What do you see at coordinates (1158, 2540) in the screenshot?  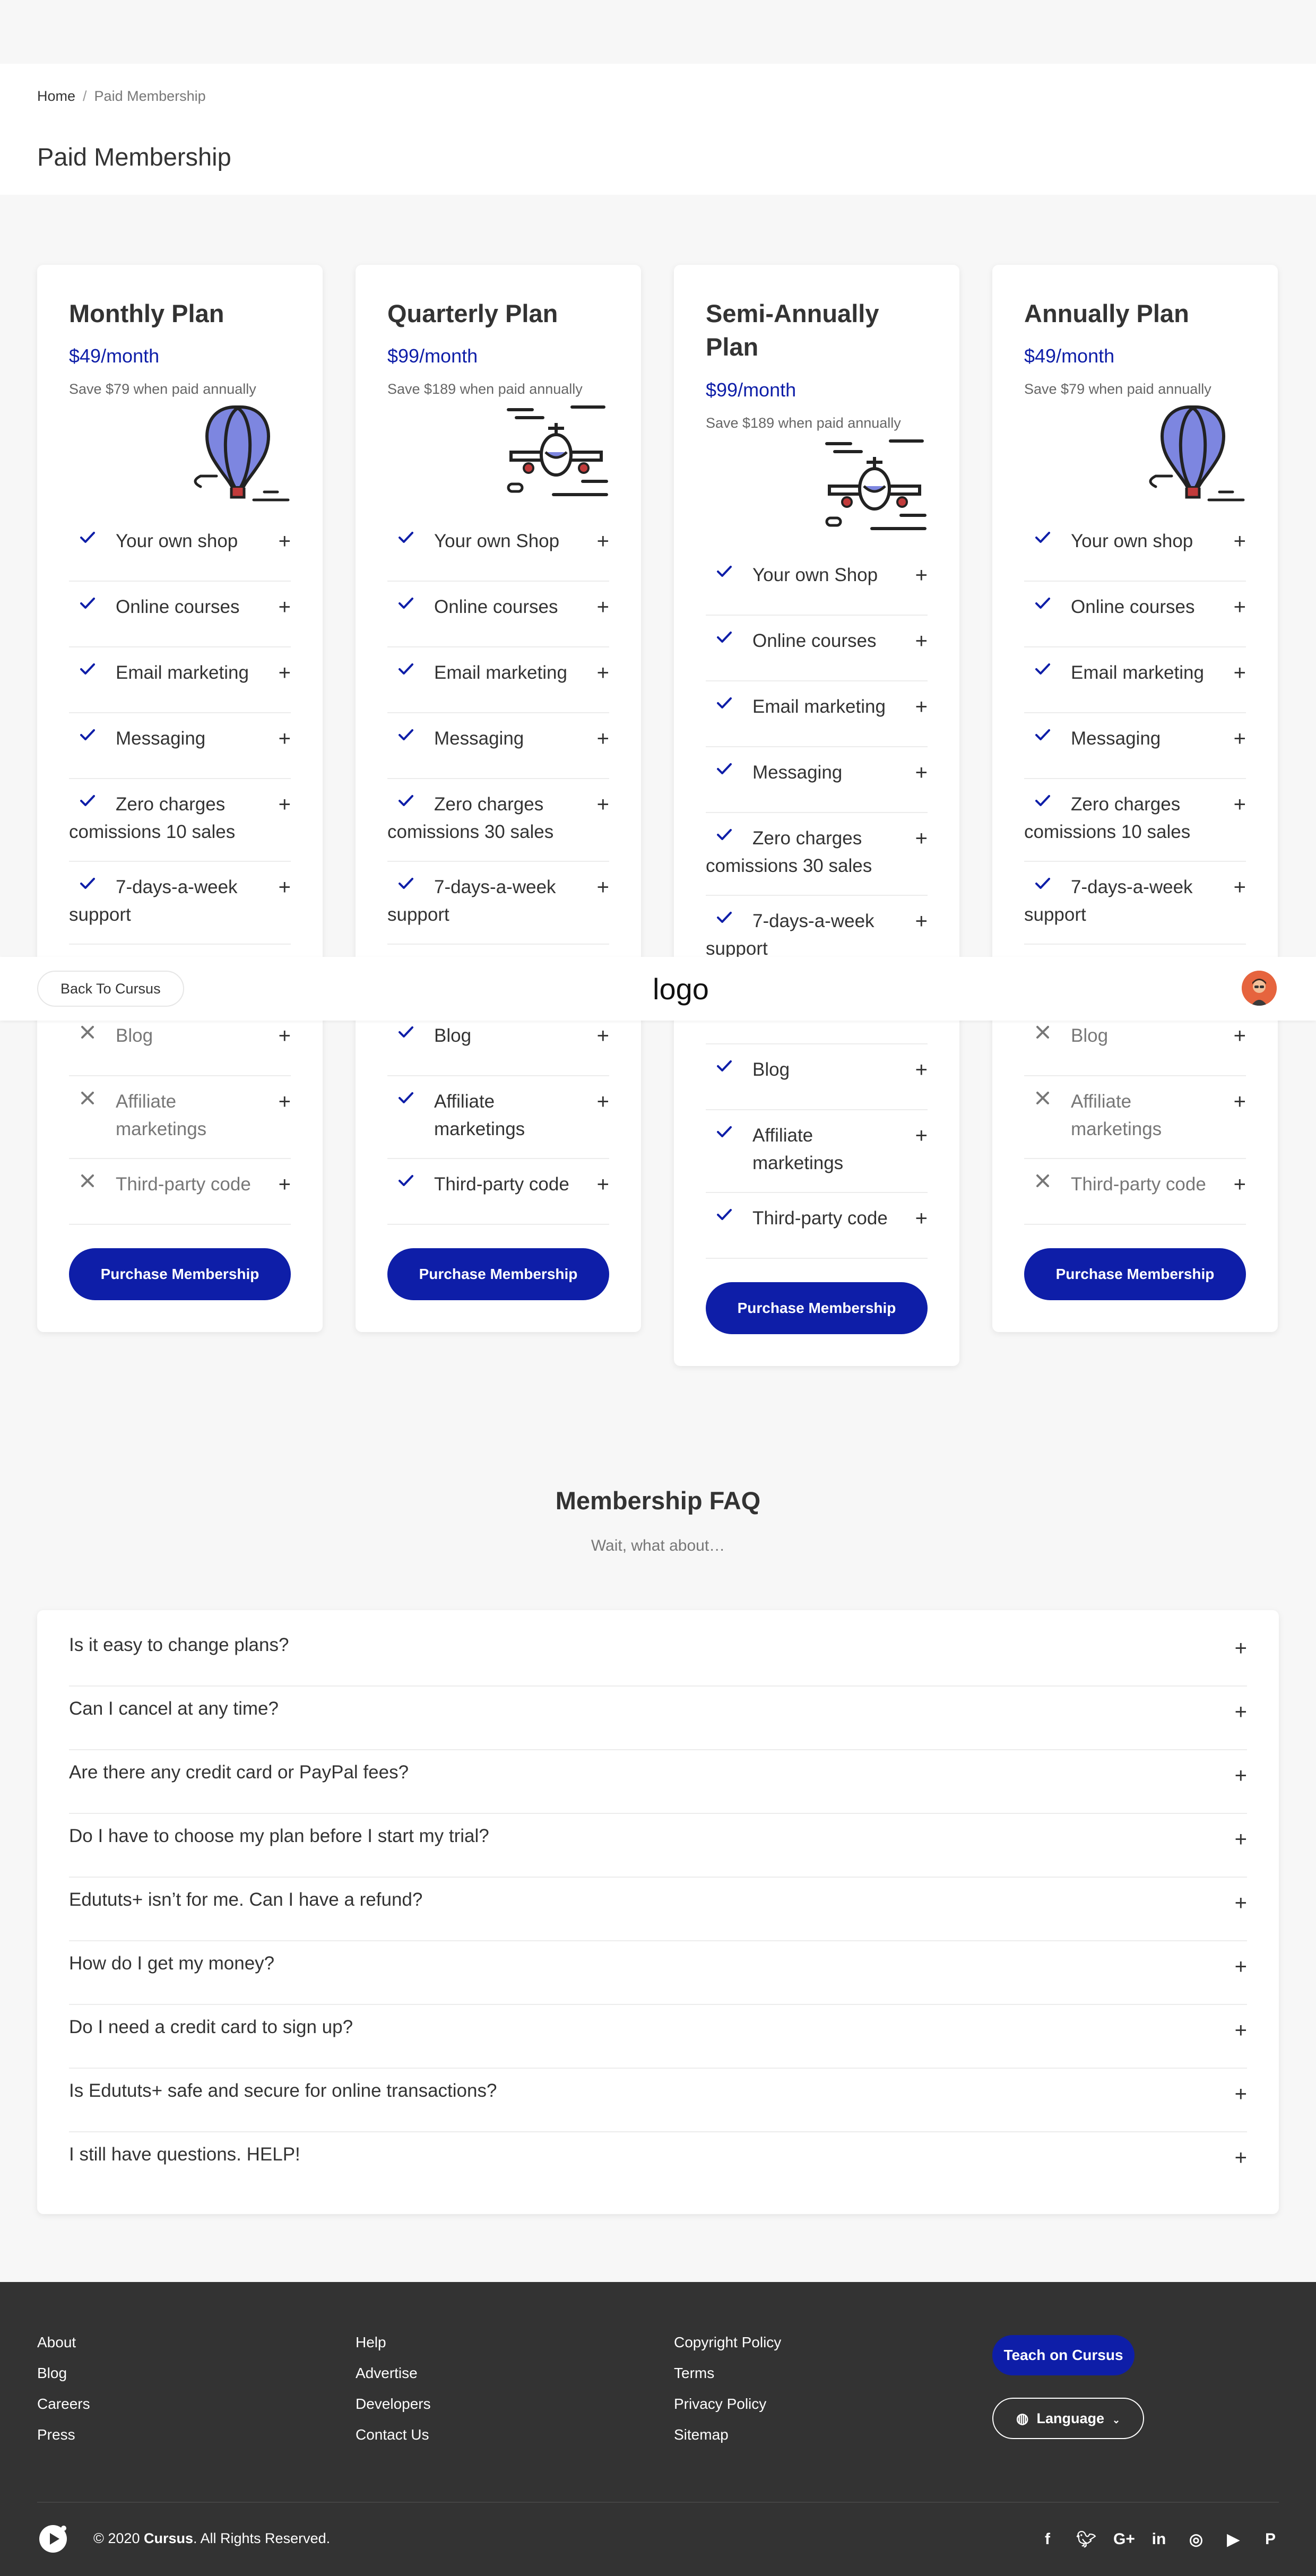 I see `linkedin-icon: in` at bounding box center [1158, 2540].